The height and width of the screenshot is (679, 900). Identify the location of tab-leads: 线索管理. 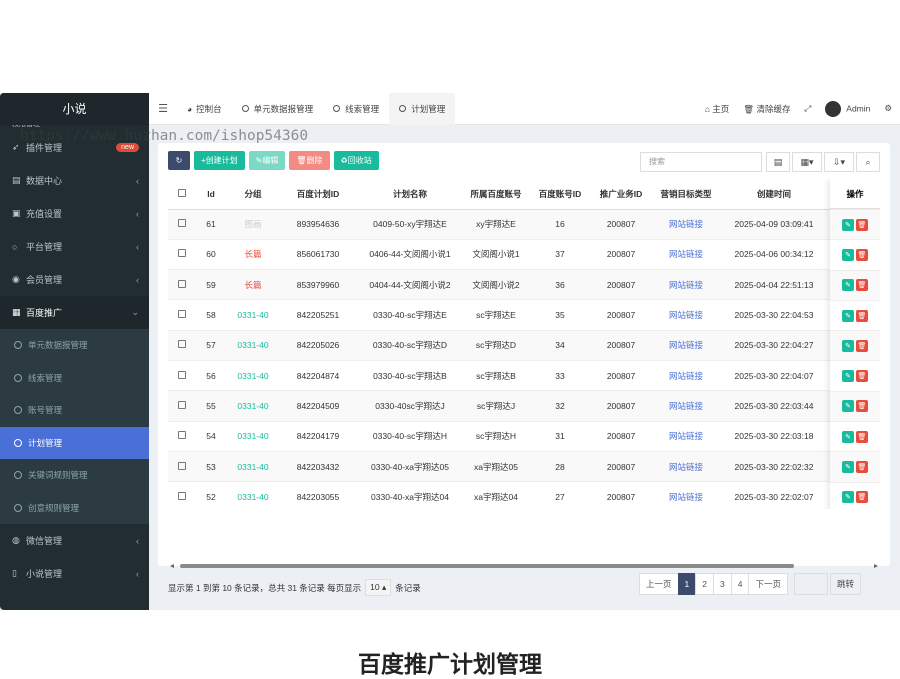
(356, 109).